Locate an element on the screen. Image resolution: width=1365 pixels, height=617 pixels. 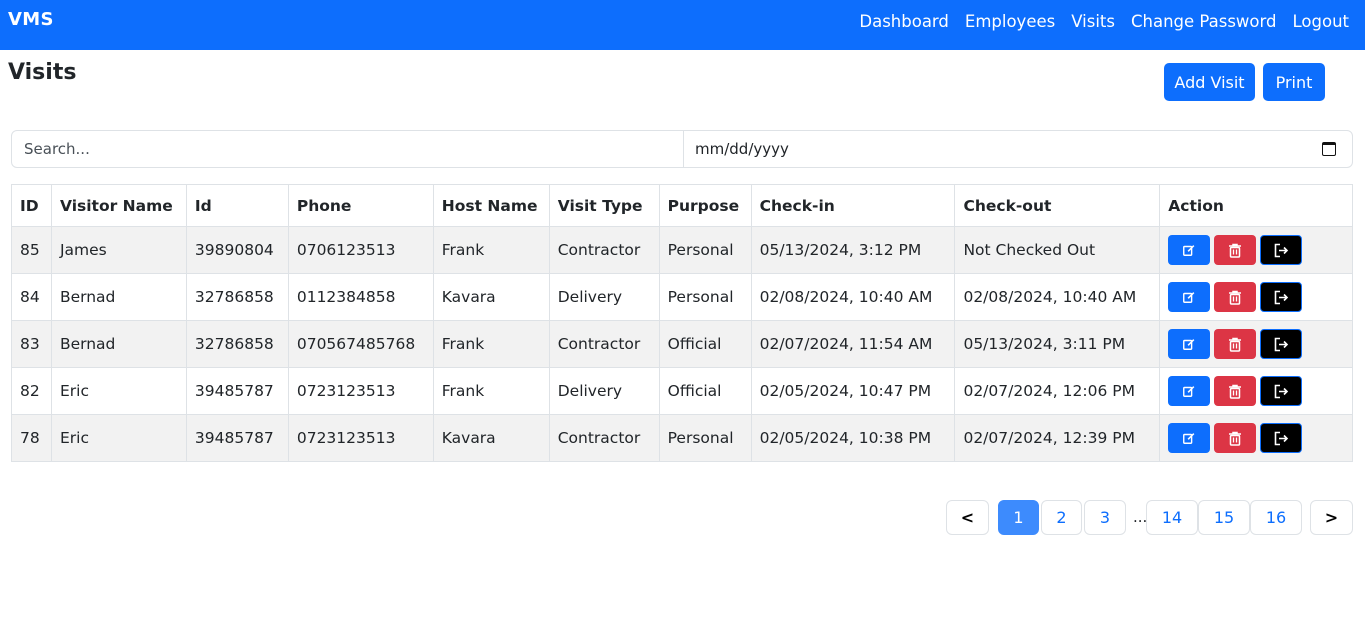
nav-dashboard: Dashboard is located at coordinates (904, 21).